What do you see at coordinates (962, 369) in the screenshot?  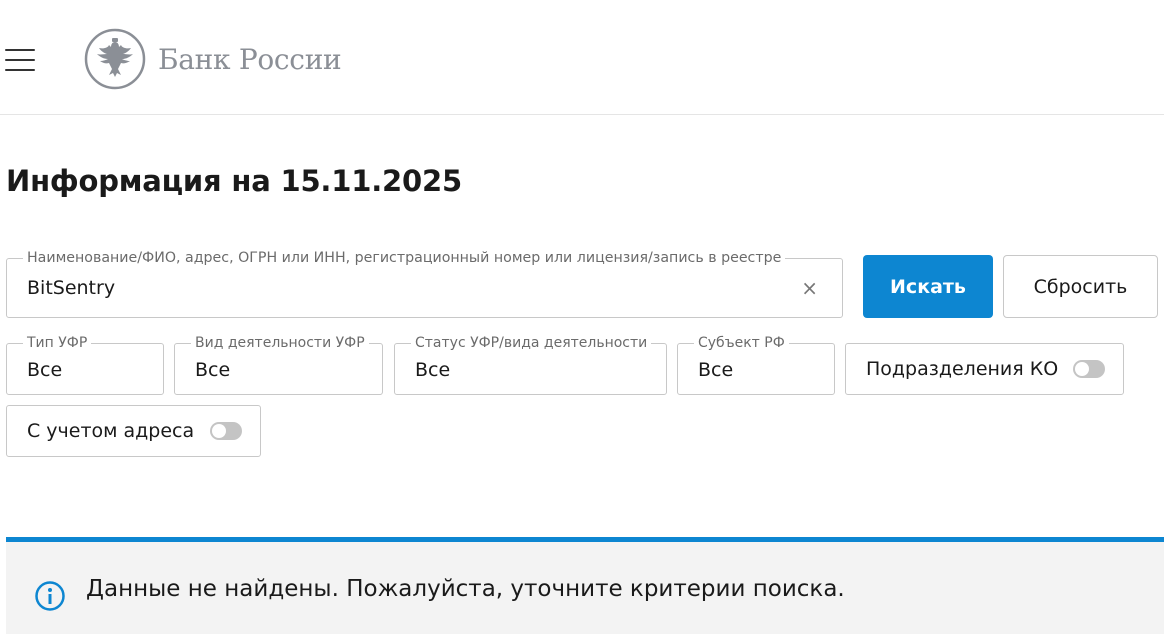 I see `toggle-label: Подразделения КО` at bounding box center [962, 369].